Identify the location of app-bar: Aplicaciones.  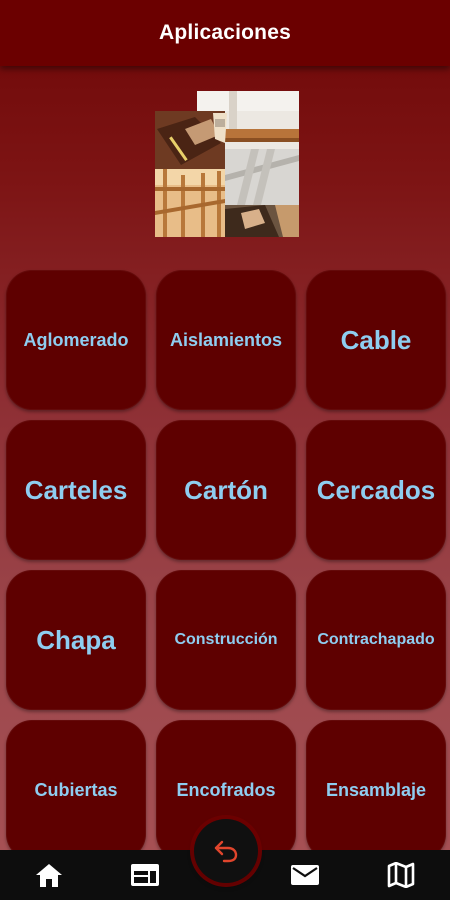
(225, 33).